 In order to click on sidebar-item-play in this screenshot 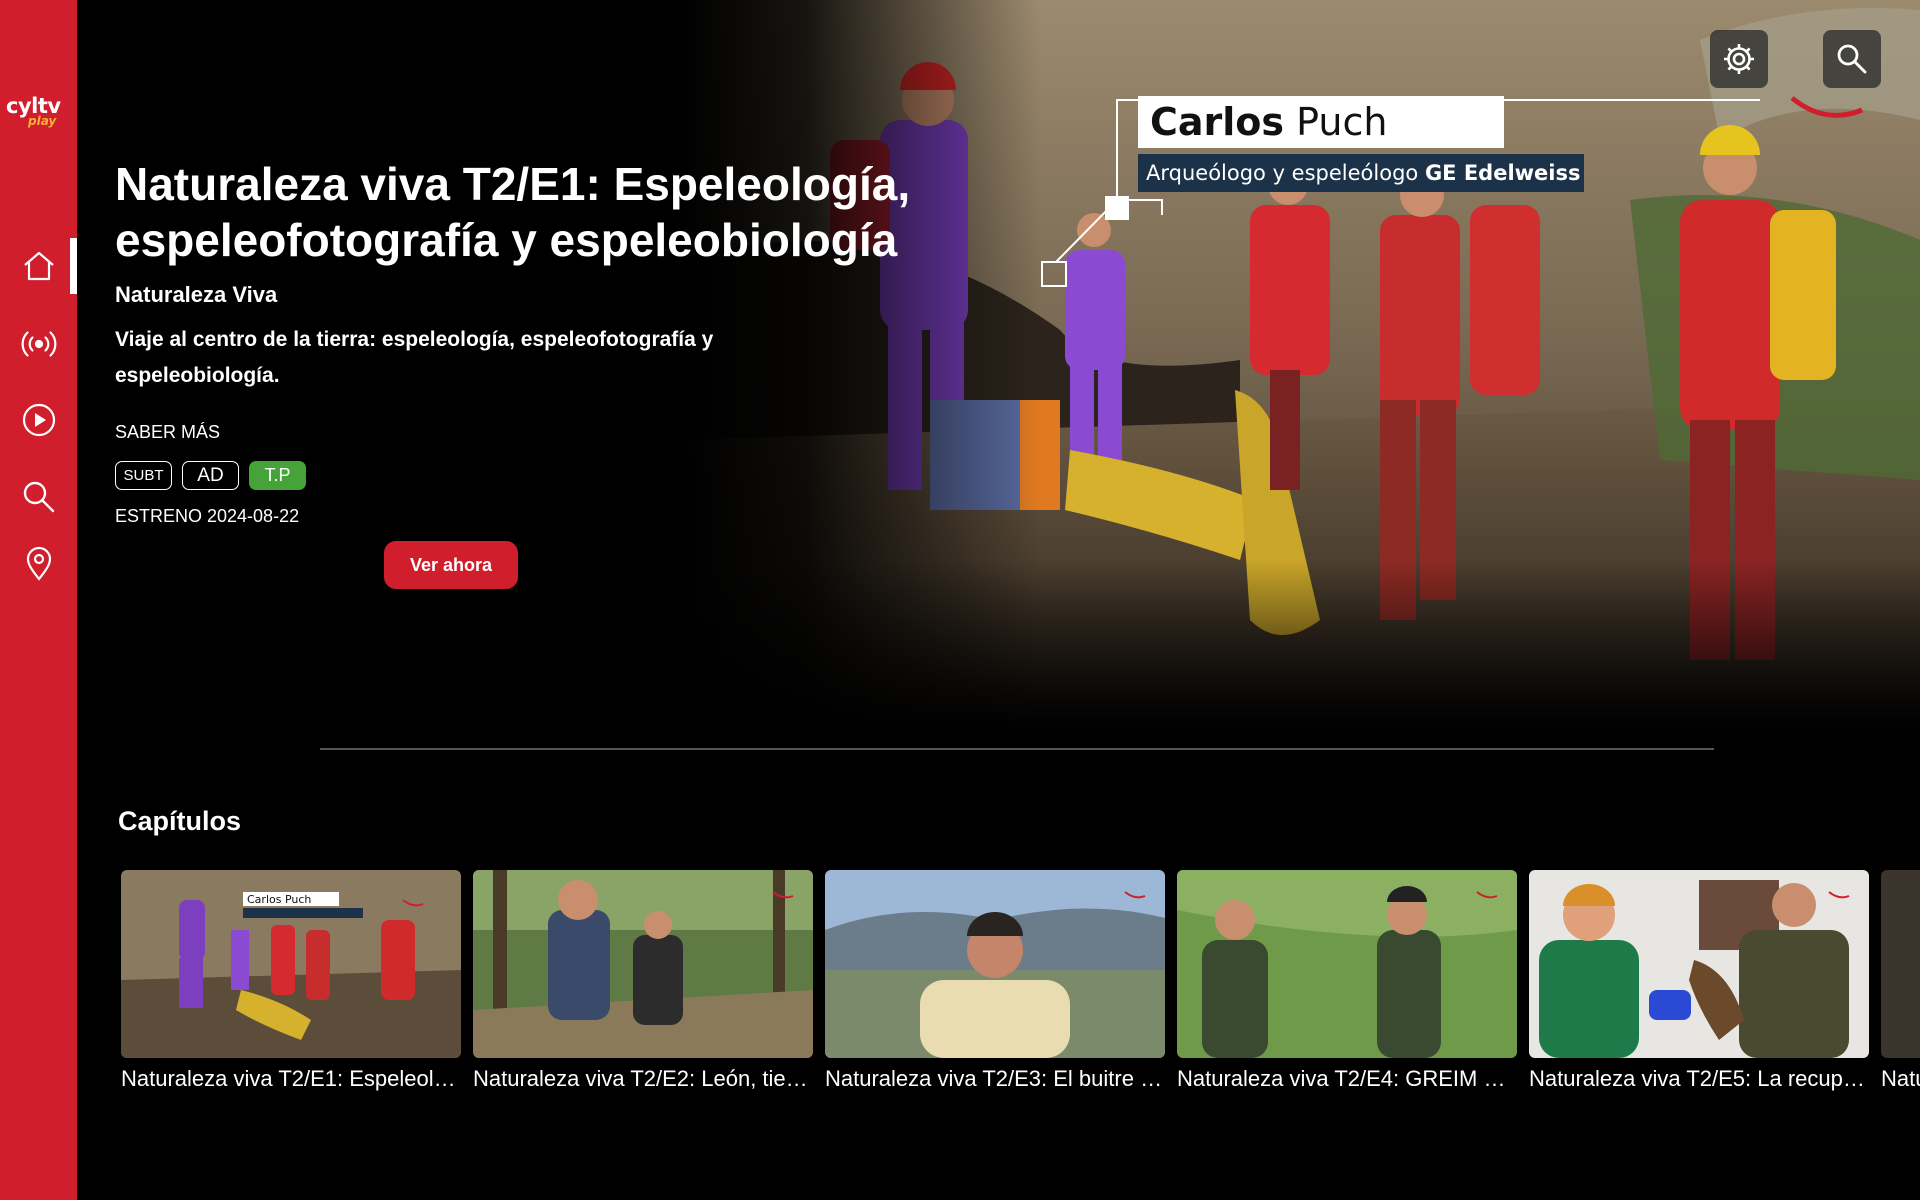, I will do `click(38, 420)`.